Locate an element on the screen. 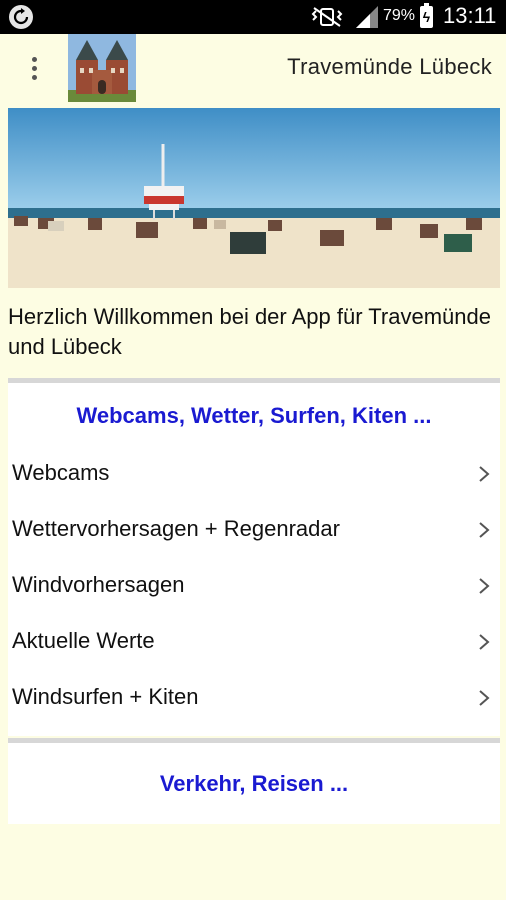 Image resolution: width=506 pixels, height=900 pixels. list-item-webcams: Webcams is located at coordinates (254, 473).